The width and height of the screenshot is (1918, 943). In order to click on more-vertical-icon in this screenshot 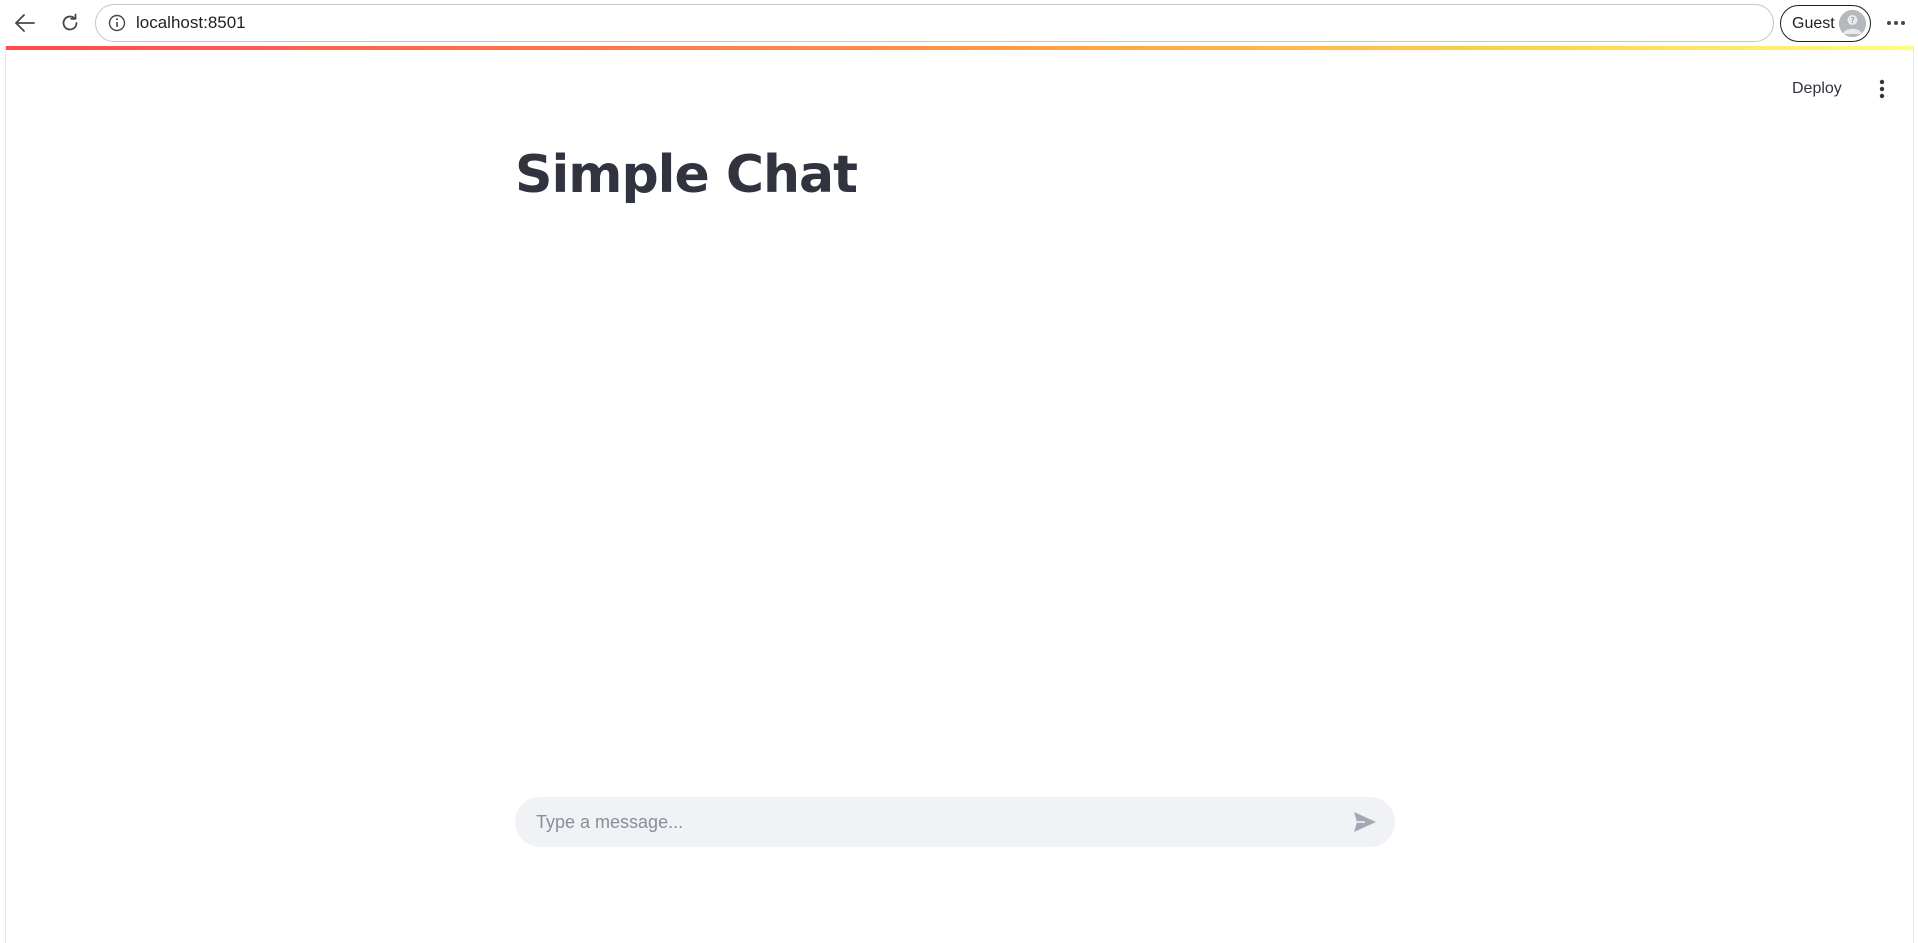, I will do `click(1882, 89)`.